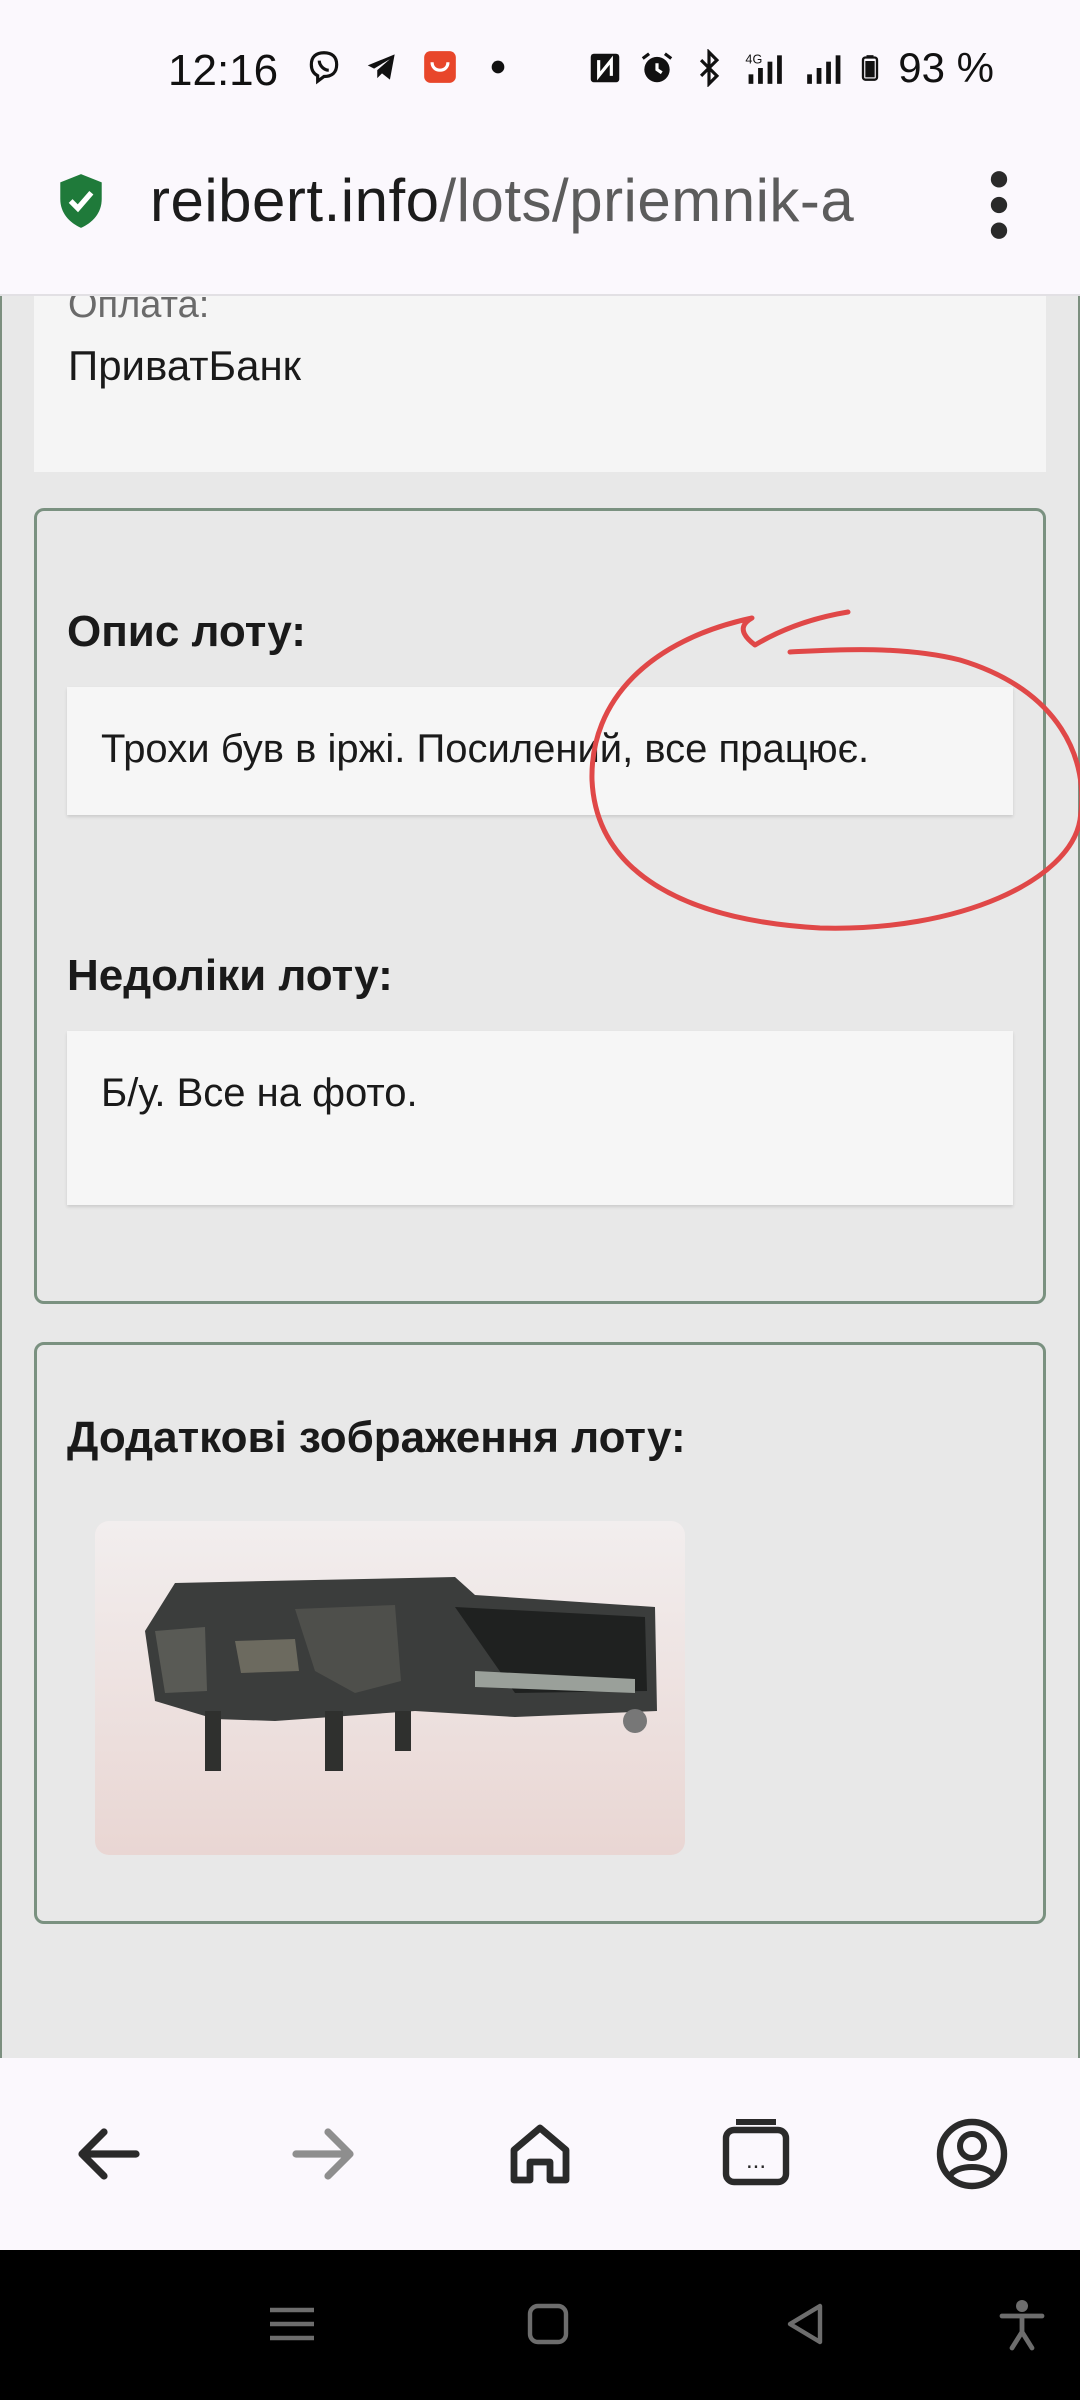  I want to click on bluetooth-icon, so click(710, 68).